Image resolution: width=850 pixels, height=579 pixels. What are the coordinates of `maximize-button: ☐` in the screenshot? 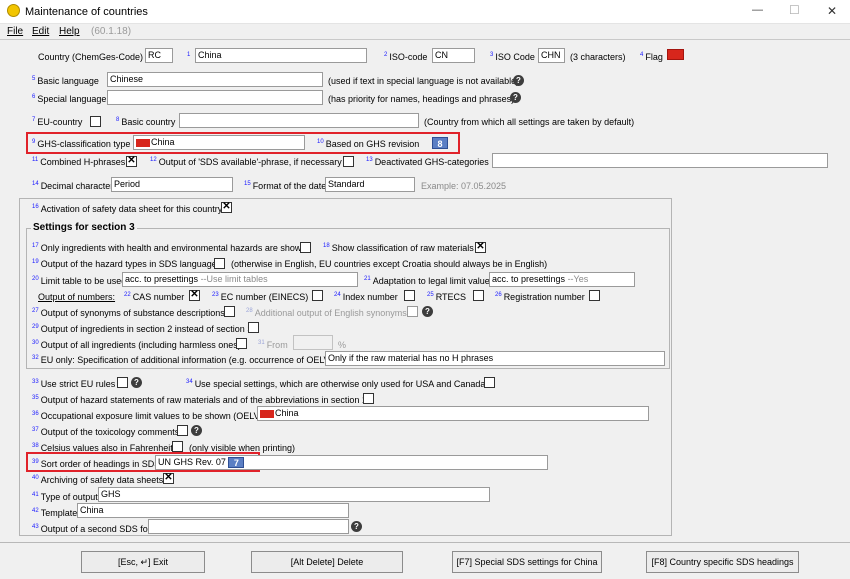 It's located at (794, 10).